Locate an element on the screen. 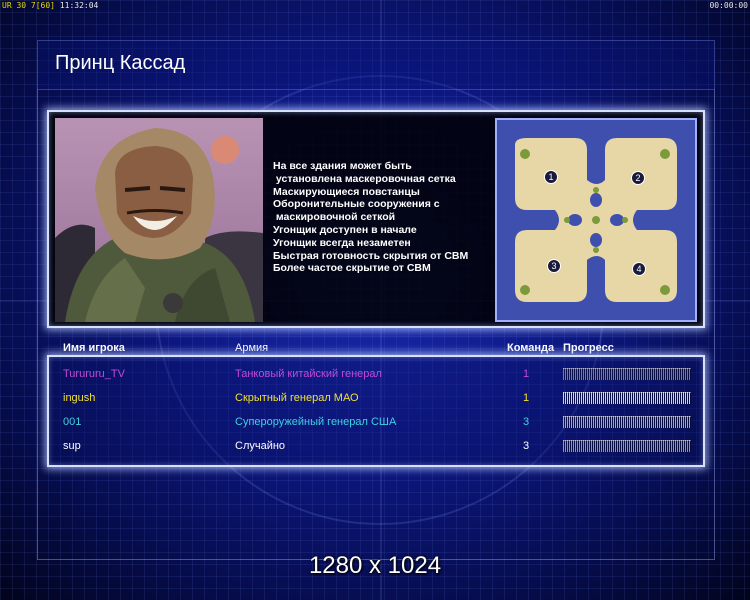 The width and height of the screenshot is (750, 600). description-line: Угонщик всегда незаметен is located at coordinates (342, 242).